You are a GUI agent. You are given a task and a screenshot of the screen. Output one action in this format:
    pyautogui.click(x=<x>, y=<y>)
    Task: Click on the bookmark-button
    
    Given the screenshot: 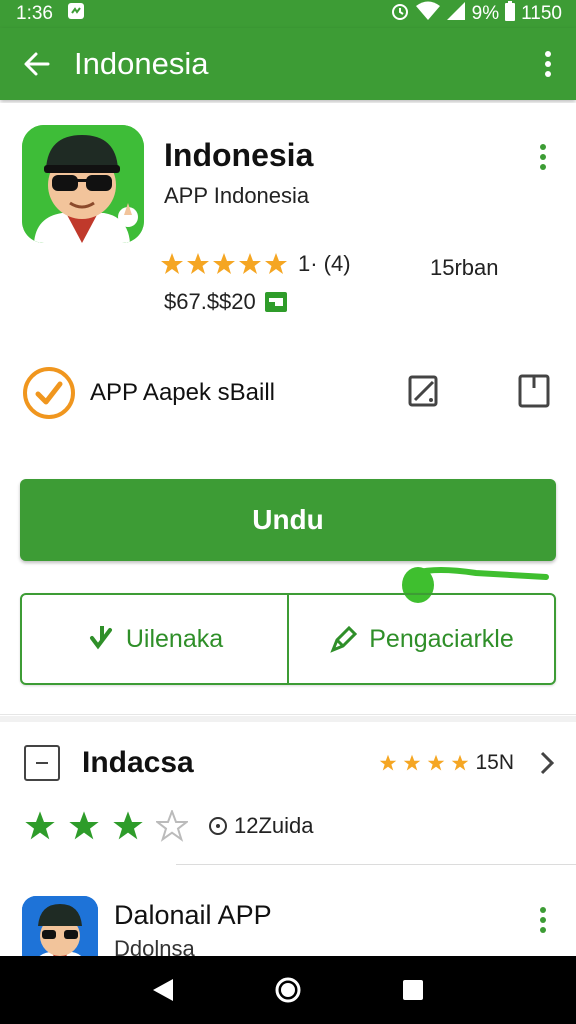 What is the action you would take?
    pyautogui.click(x=534, y=391)
    